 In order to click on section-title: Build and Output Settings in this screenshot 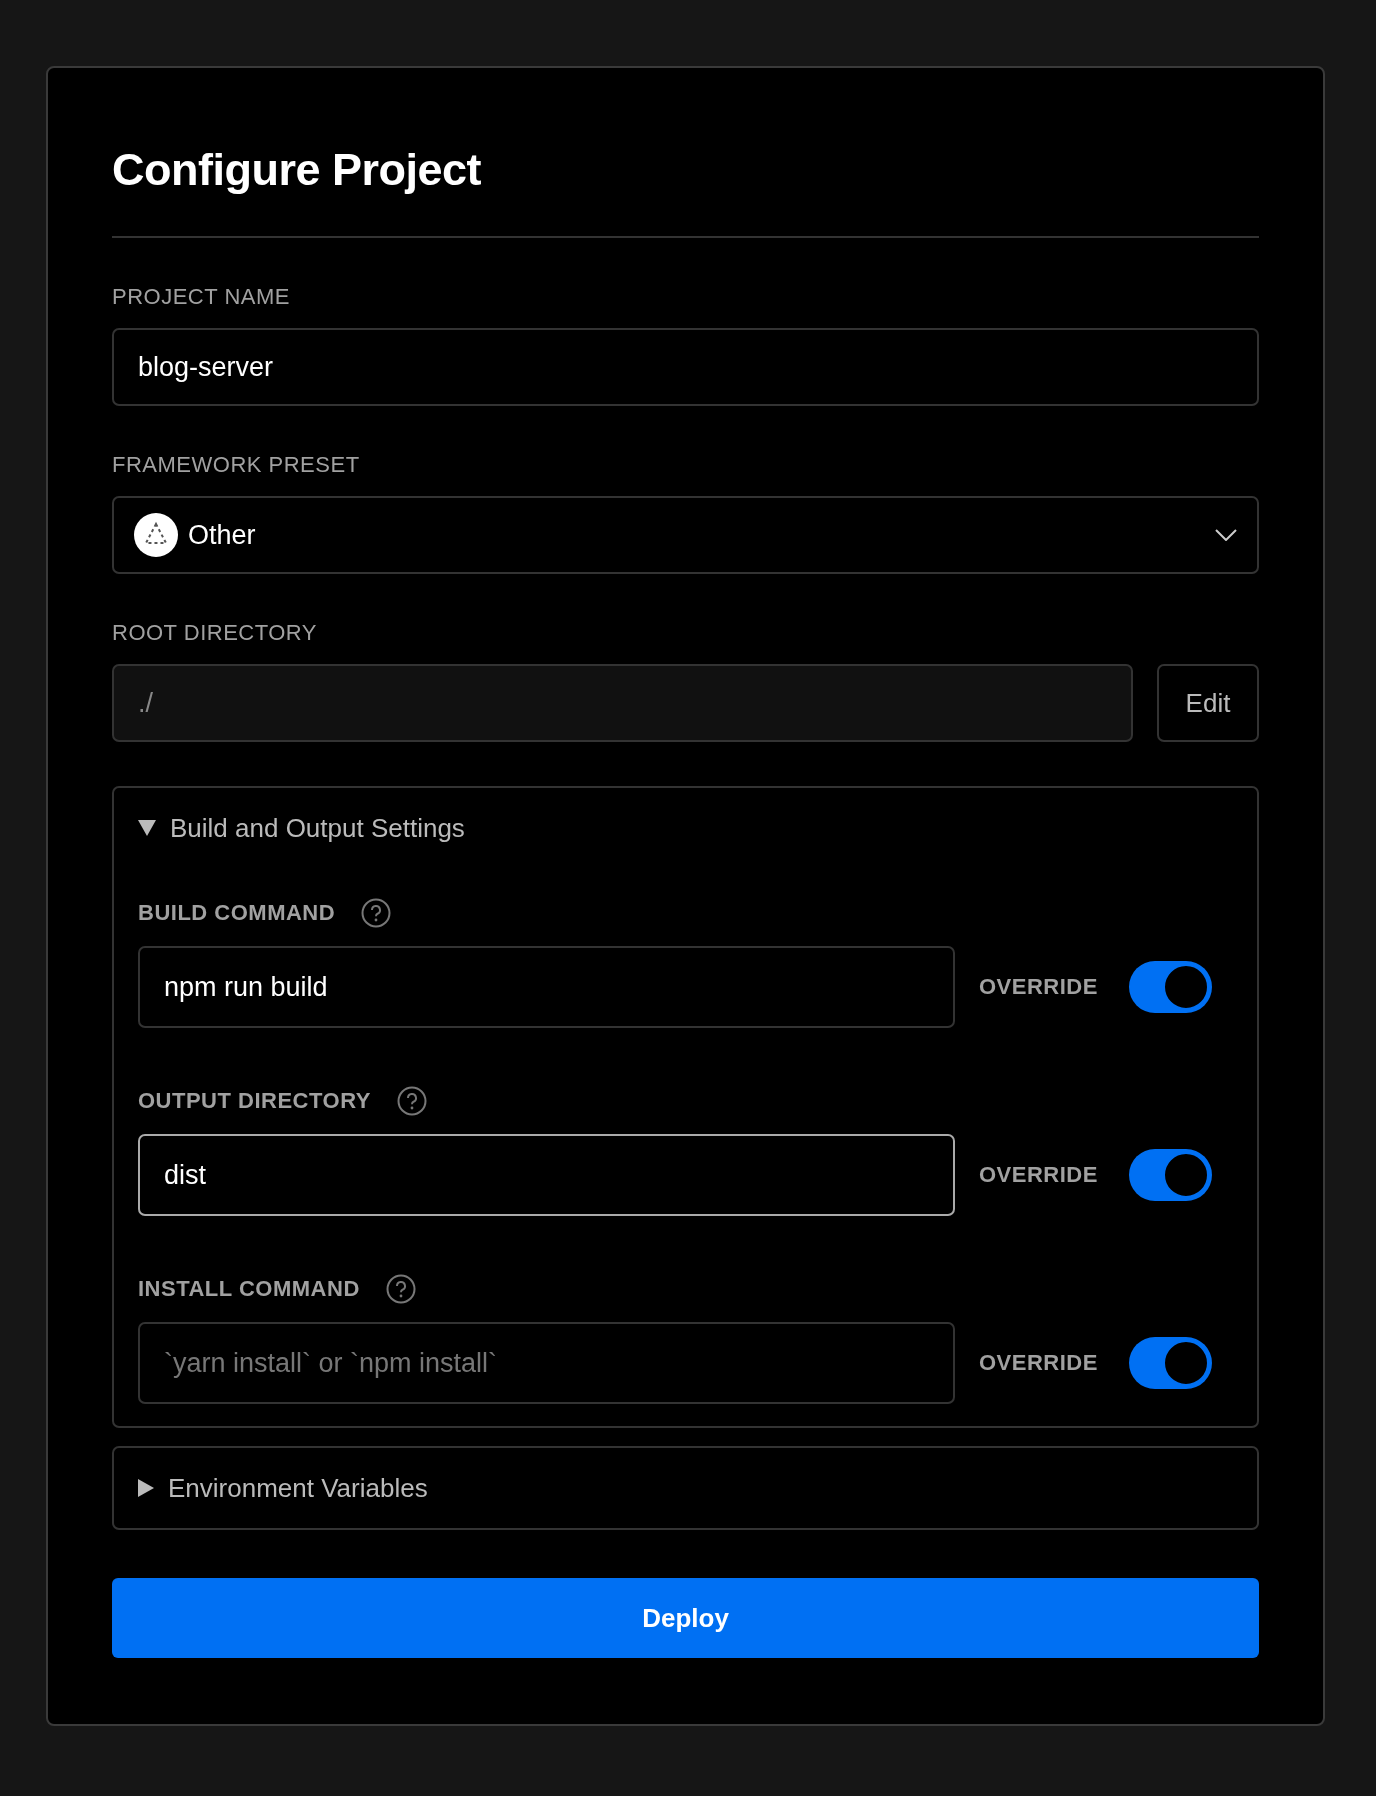, I will do `click(317, 828)`.